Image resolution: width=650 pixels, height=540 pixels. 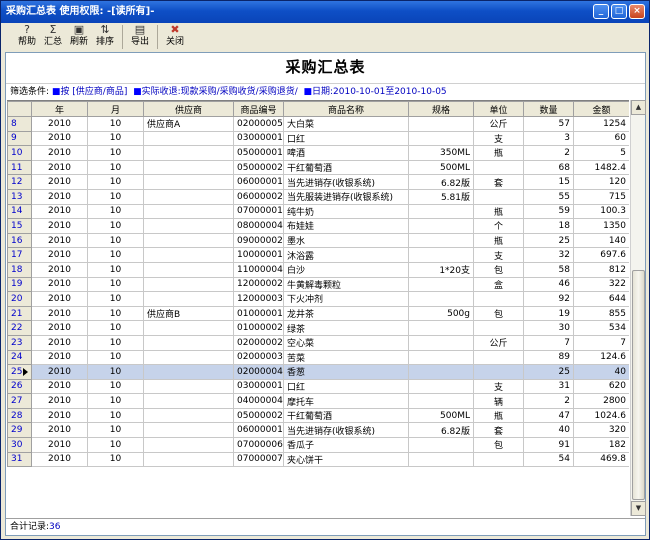 What do you see at coordinates (638, 385) in the screenshot?
I see `scroll-thumb` at bounding box center [638, 385].